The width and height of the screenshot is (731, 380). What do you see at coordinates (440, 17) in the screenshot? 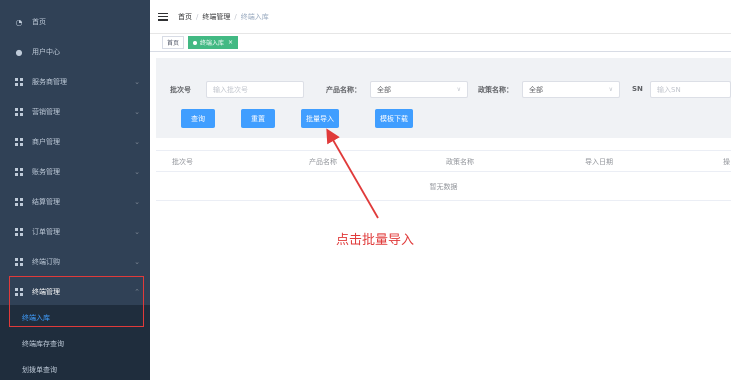
I see `navbar: 首页 / 终端管理 / 终端入库` at bounding box center [440, 17].